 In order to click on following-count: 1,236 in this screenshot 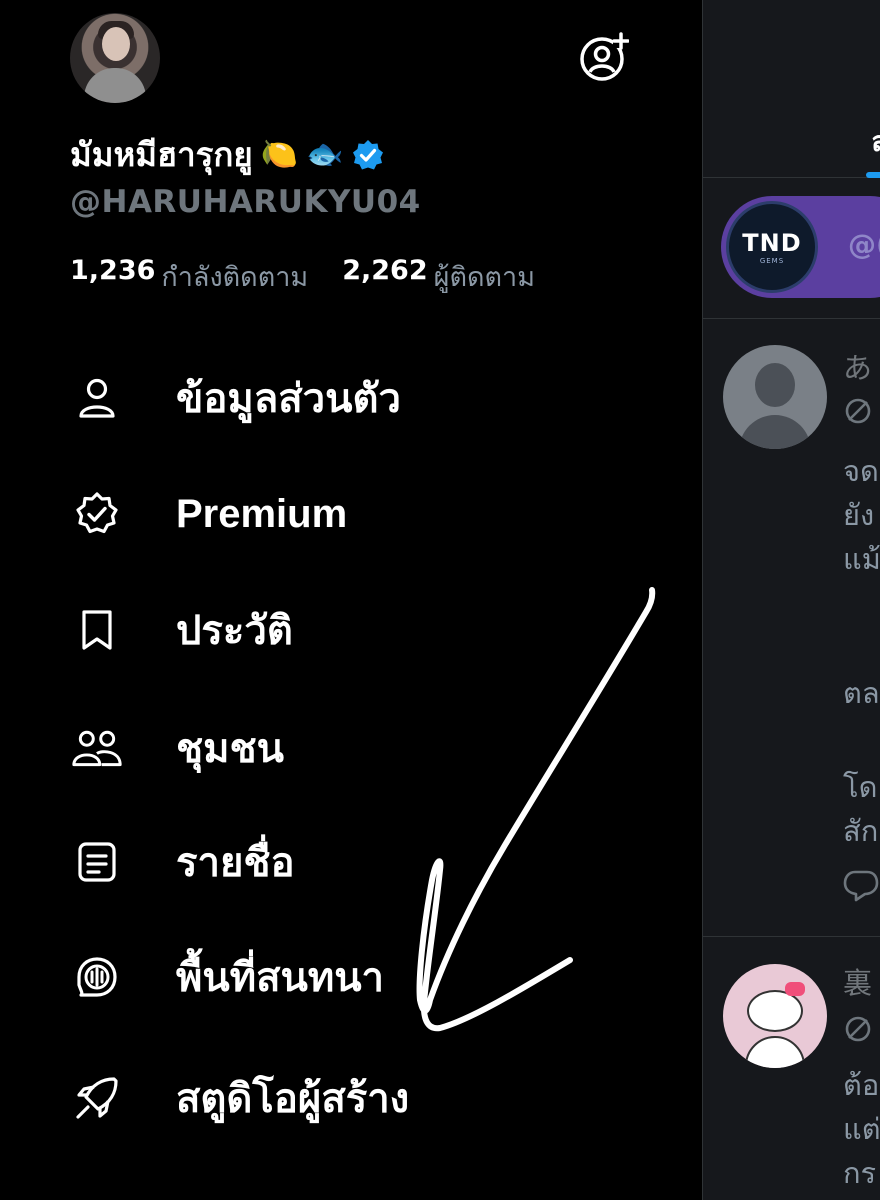, I will do `click(112, 276)`.